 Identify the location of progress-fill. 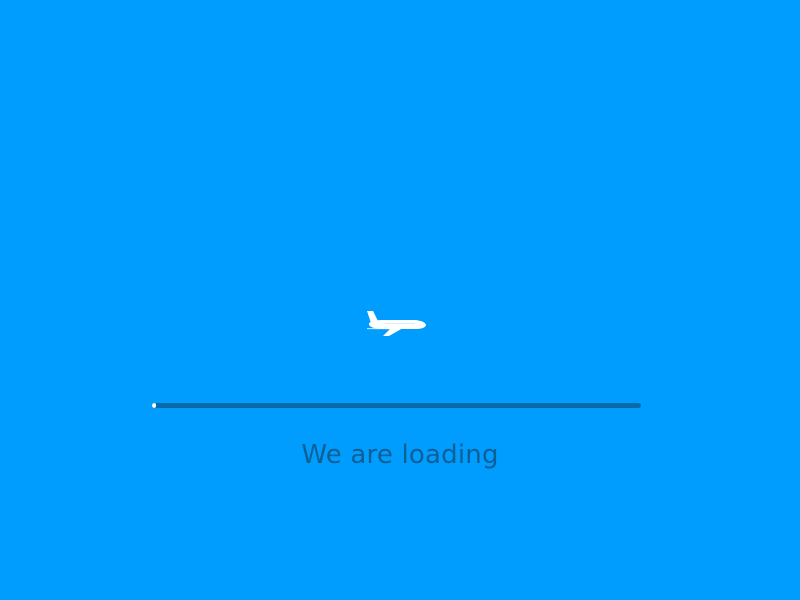
(154, 405).